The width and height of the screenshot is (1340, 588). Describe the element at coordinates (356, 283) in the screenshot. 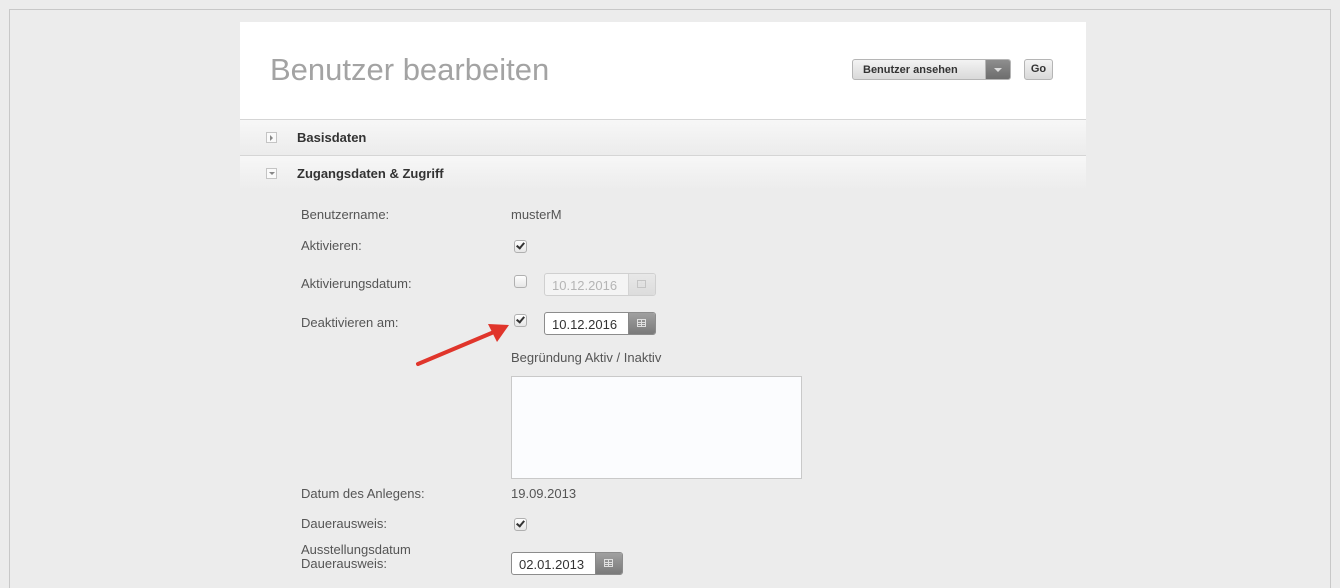

I see `activation-date-label: Aktivierungsdatum:` at that location.